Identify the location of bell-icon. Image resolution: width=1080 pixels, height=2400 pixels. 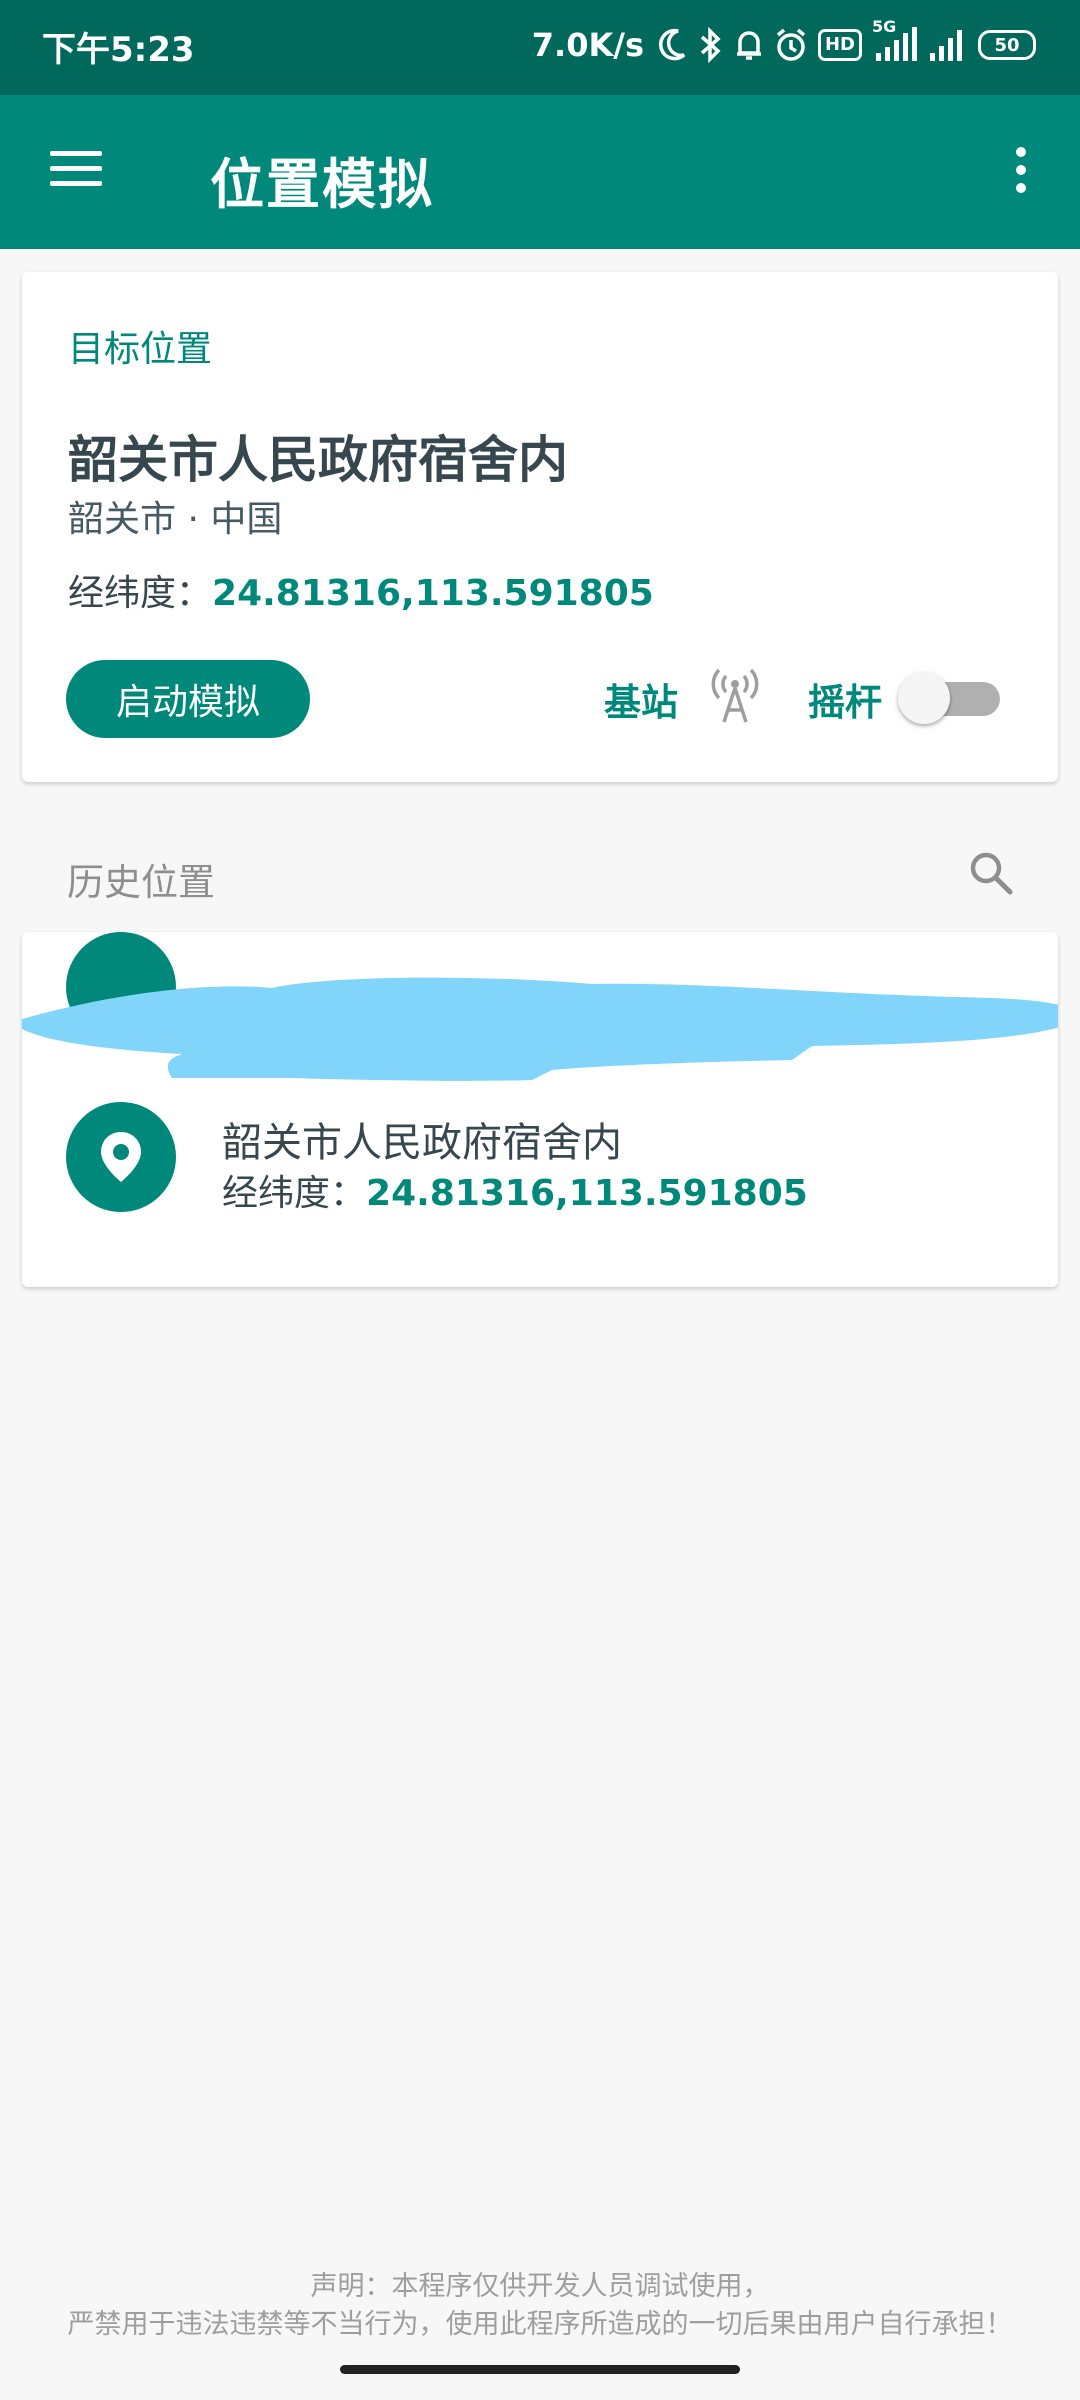
(749, 45).